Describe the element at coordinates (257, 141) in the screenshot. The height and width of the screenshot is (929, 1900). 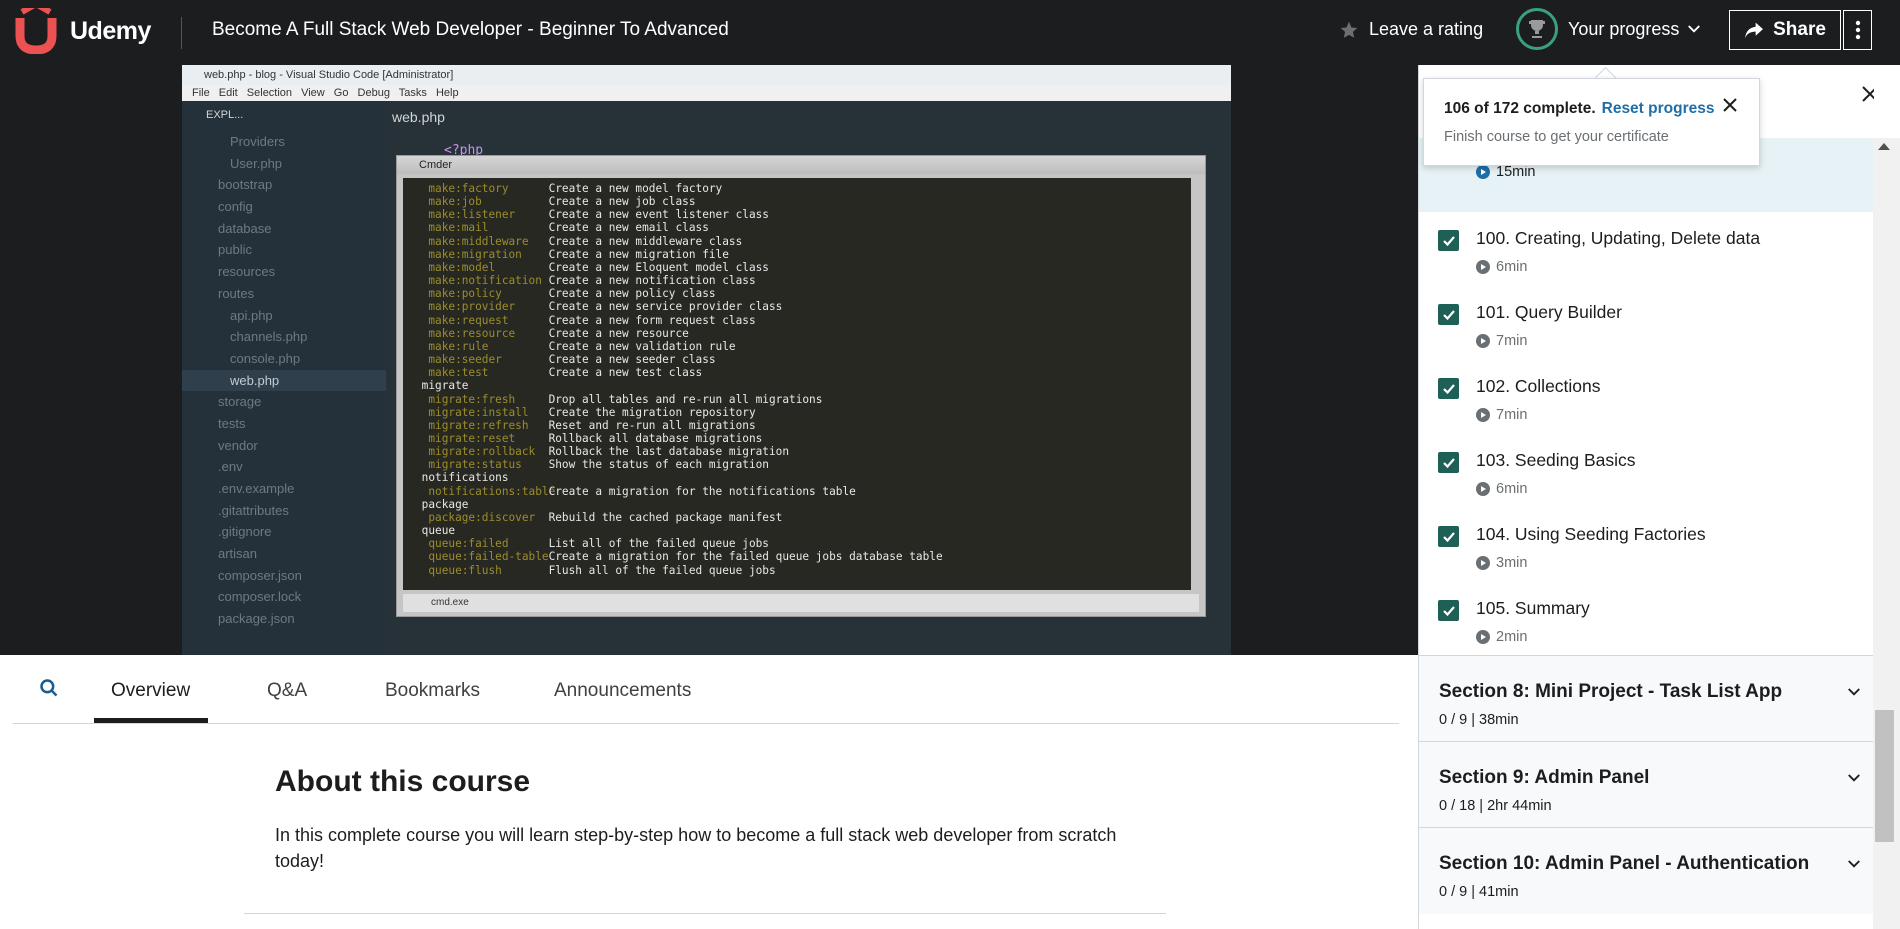
I see `file-tree-item: Providers` at that location.